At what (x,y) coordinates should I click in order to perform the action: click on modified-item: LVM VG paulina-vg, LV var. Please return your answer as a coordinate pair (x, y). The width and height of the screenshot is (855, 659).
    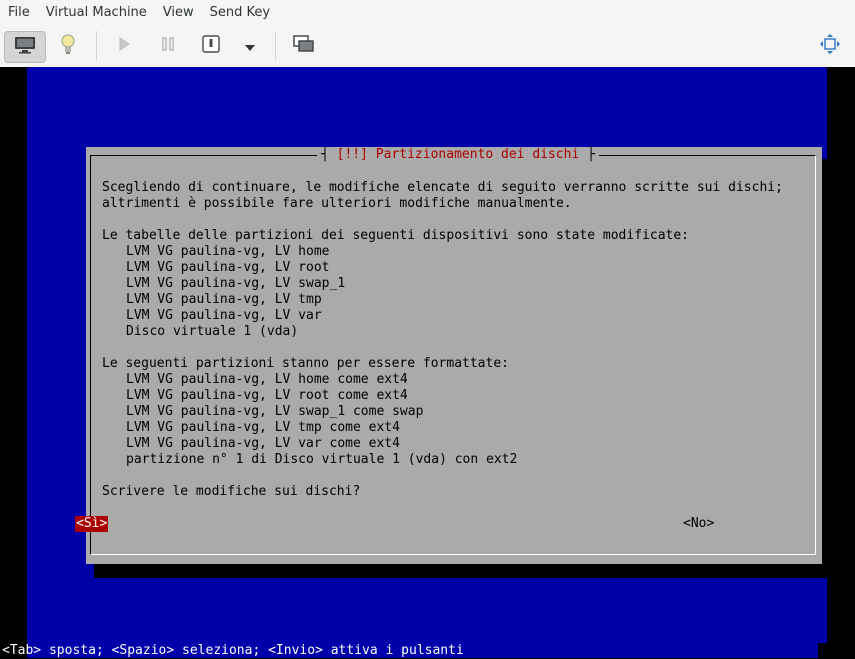
    Looking at the image, I should click on (224, 315).